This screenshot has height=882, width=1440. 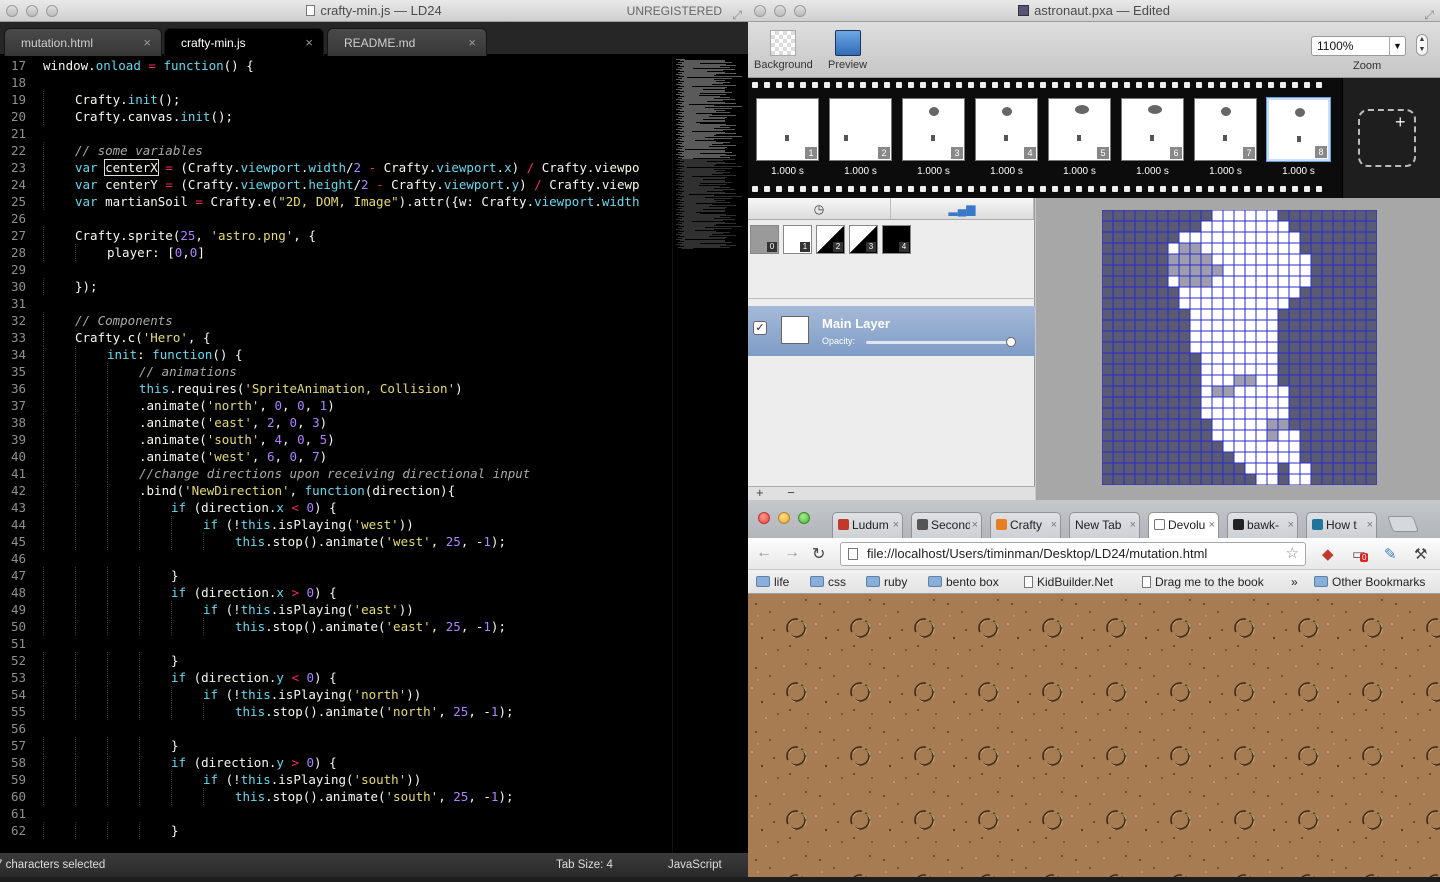 I want to click on color-swatch: 2, so click(x=830, y=239).